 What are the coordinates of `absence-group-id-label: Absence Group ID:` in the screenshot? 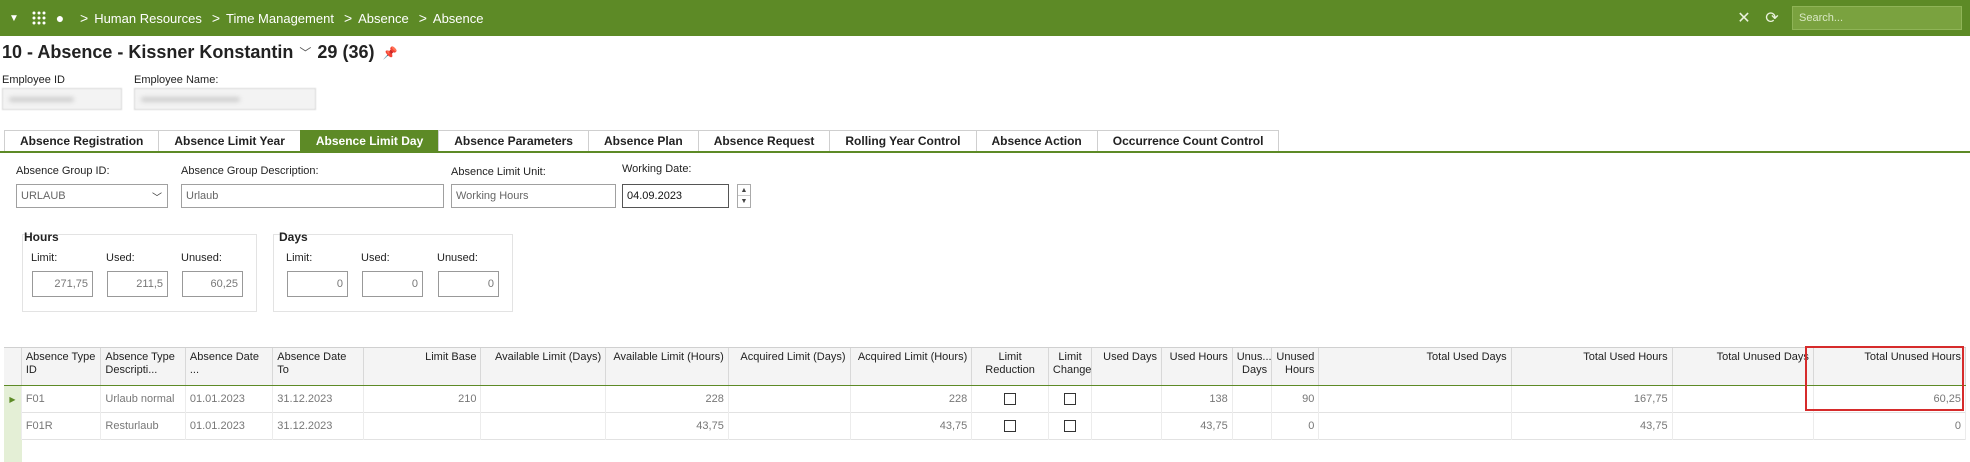 It's located at (63, 171).